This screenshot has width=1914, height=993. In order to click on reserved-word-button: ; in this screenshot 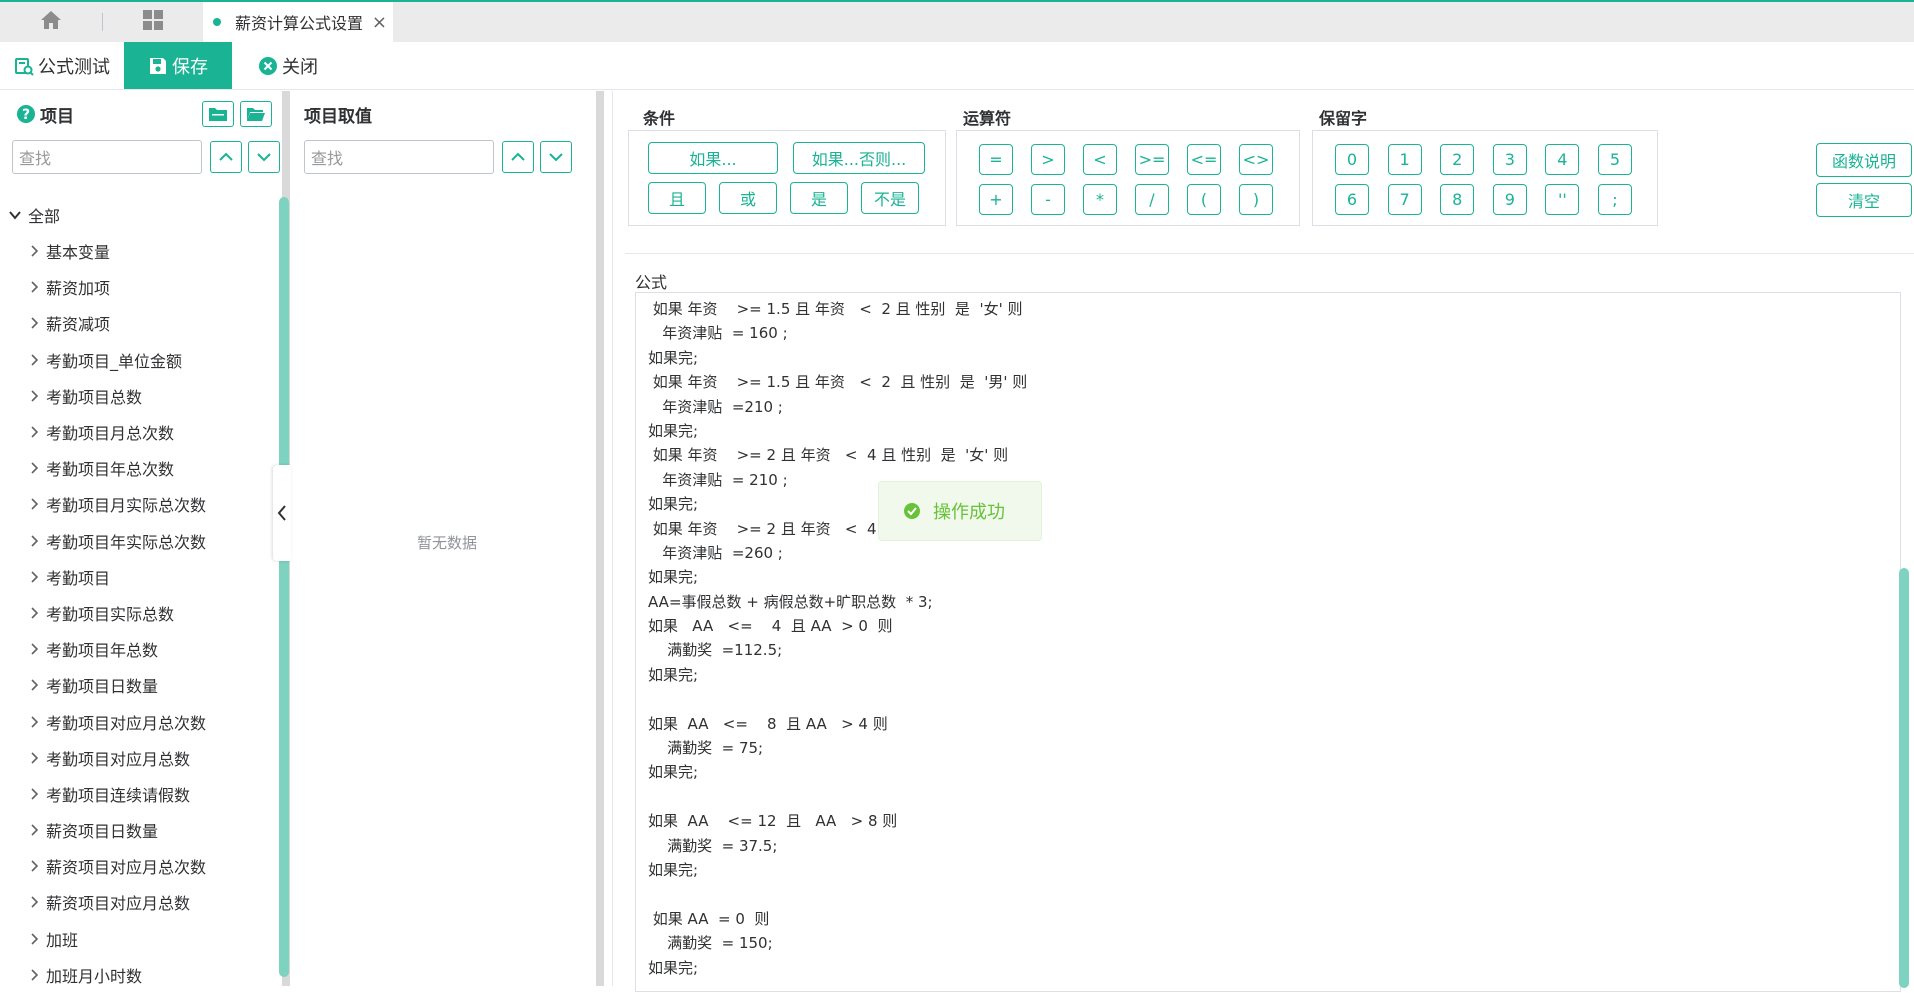, I will do `click(1615, 199)`.